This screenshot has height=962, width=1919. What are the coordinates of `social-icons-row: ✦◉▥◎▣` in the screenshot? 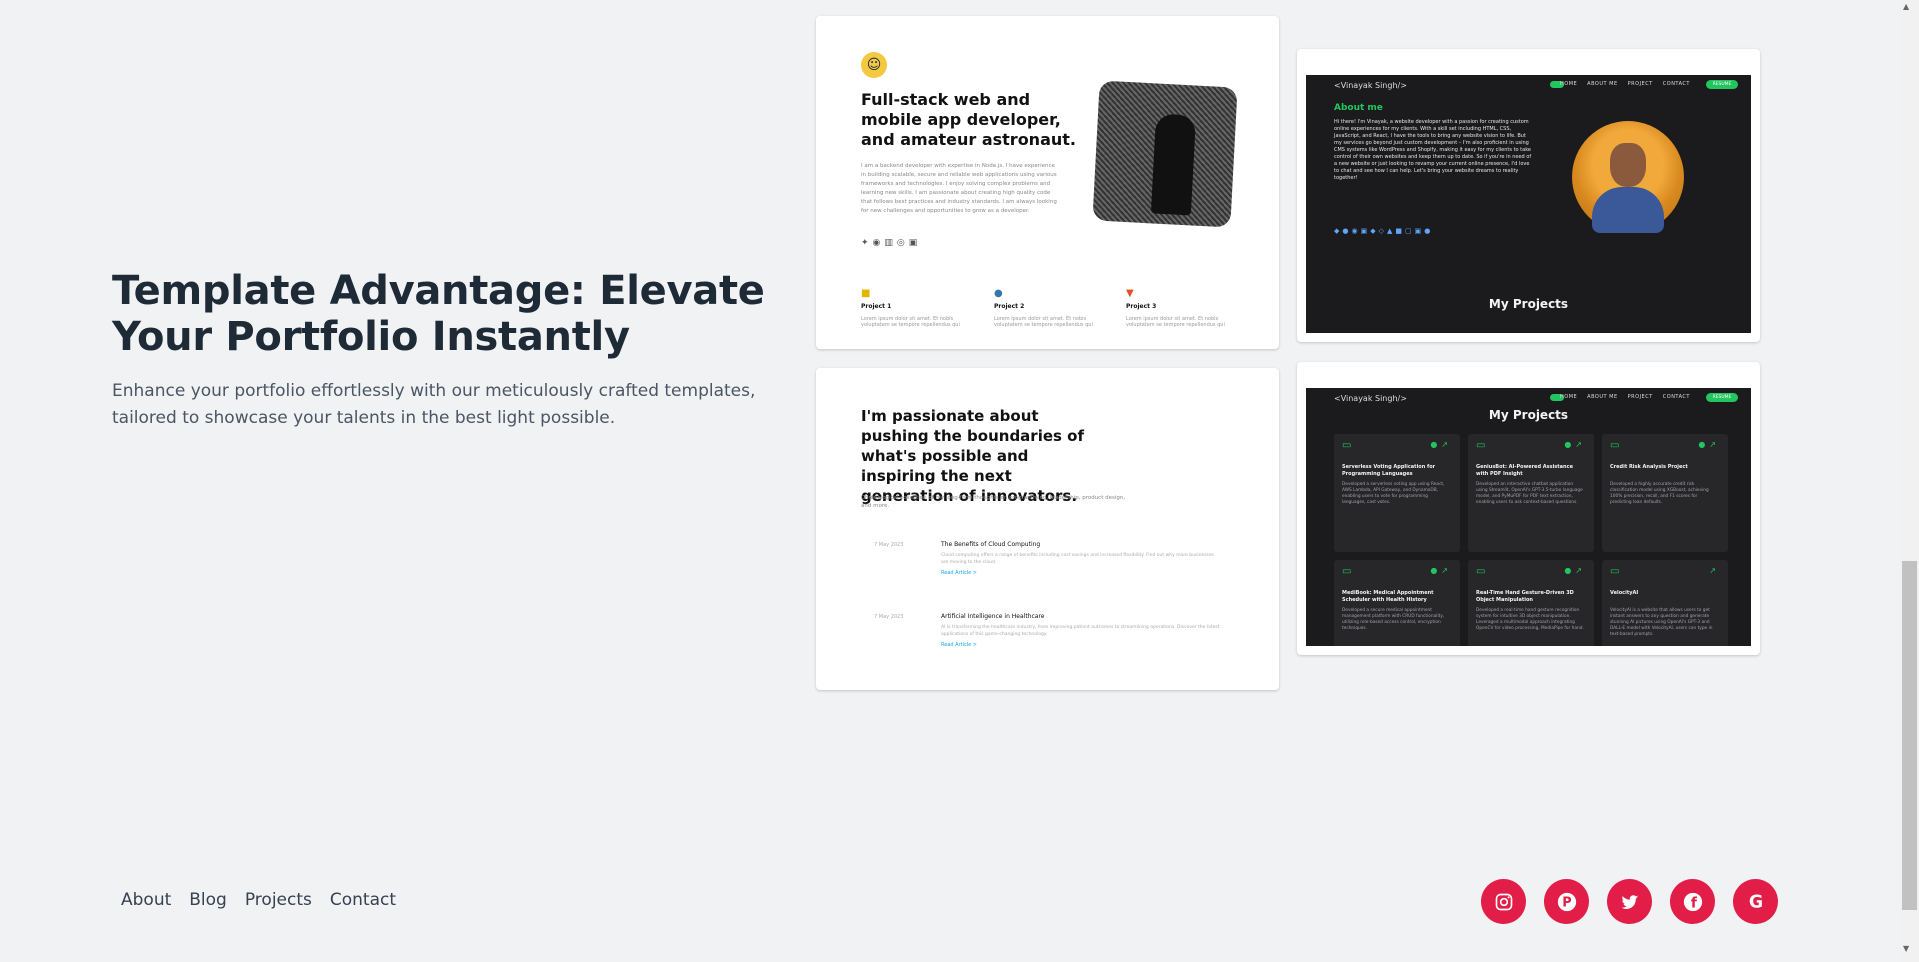 It's located at (891, 243).